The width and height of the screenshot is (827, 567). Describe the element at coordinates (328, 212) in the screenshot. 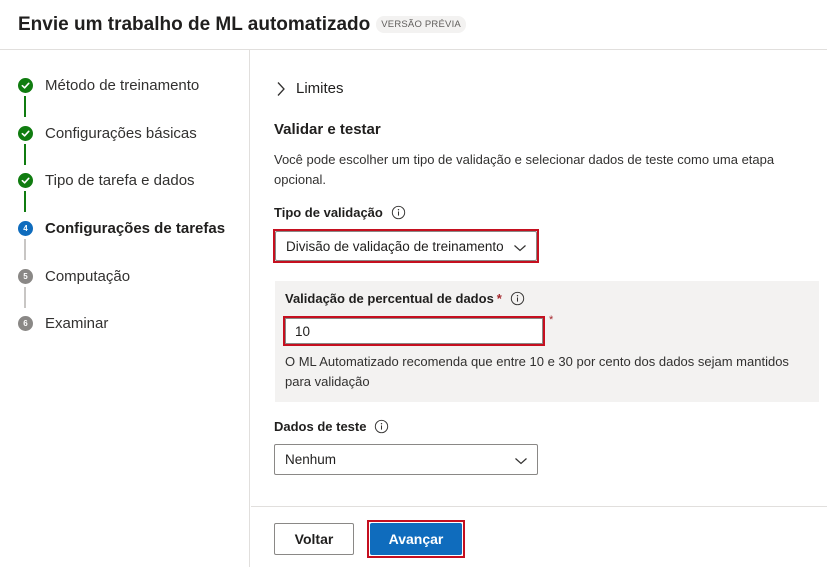

I see `validation-type-label-text: Tipo de validação` at that location.